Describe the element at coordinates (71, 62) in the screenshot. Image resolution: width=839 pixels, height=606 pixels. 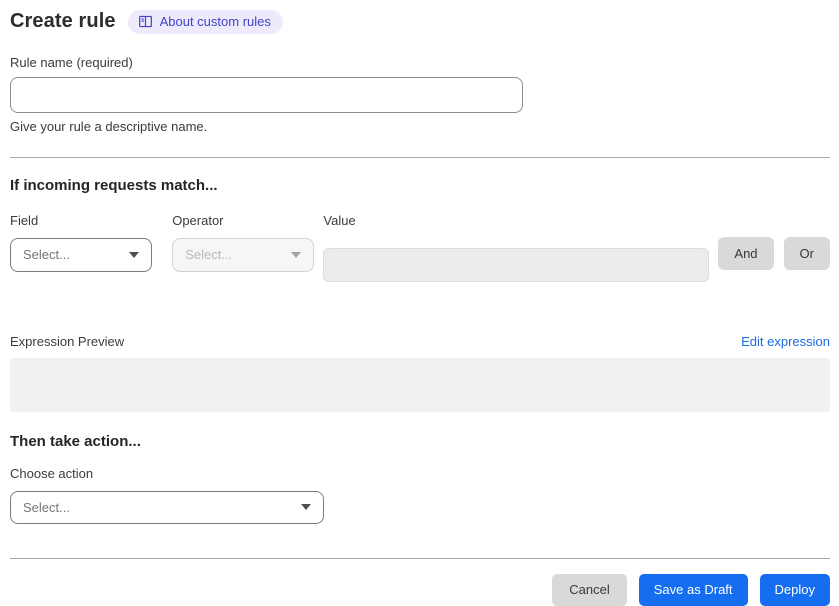
I see `rule-name-label: Rule name (required)` at that location.